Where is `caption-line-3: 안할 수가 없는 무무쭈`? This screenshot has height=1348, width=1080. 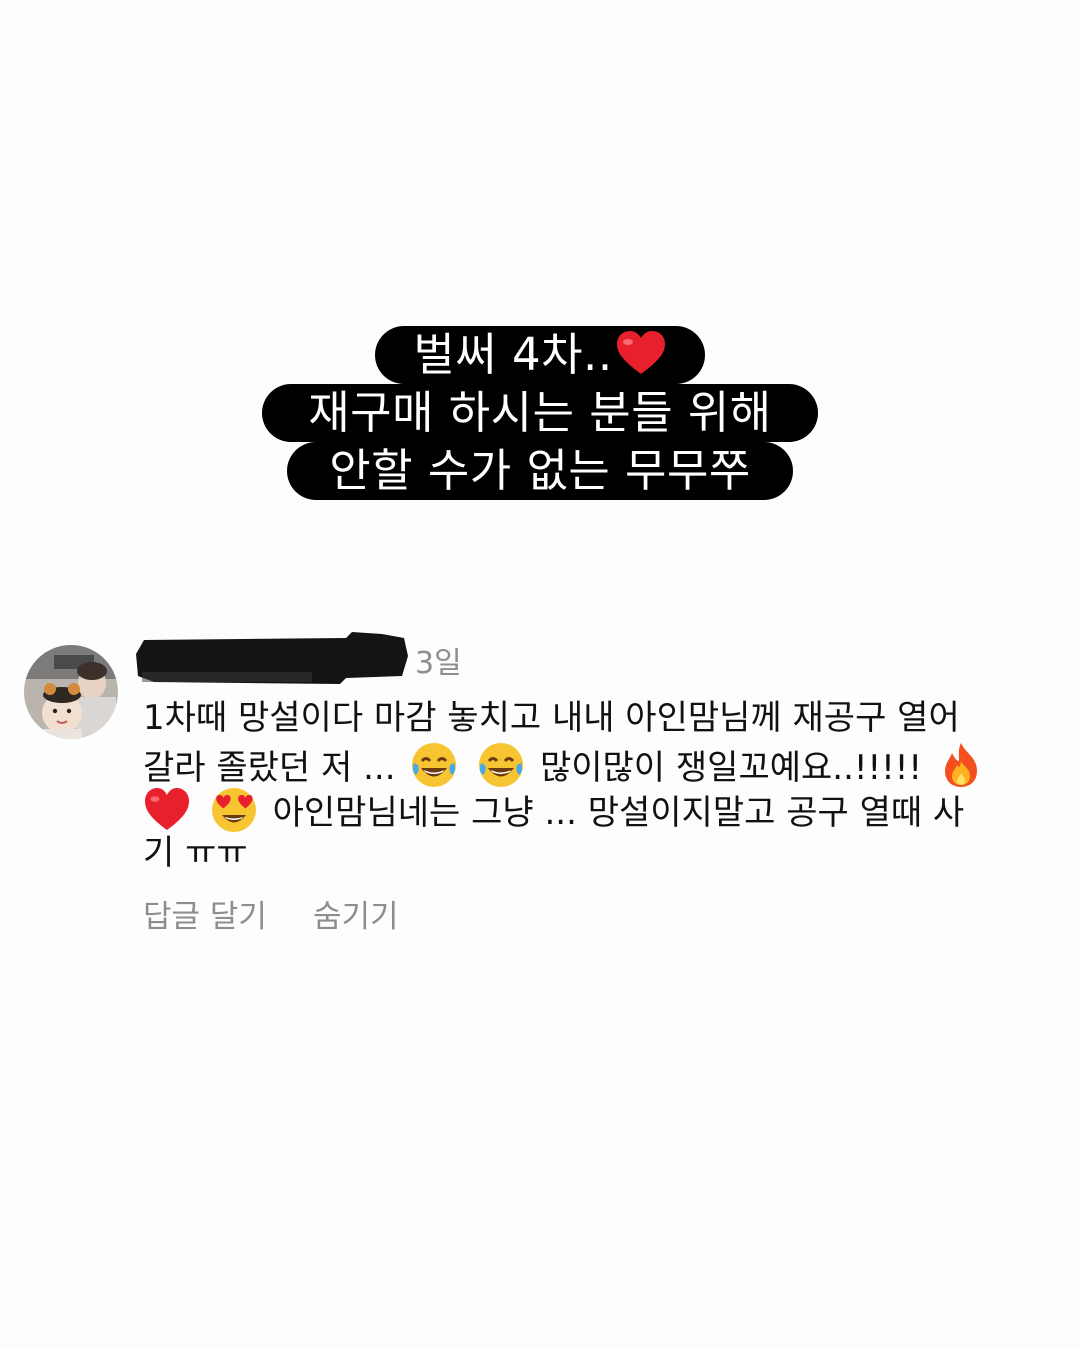
caption-line-3: 안할 수가 없는 무무쭈 is located at coordinates (540, 471).